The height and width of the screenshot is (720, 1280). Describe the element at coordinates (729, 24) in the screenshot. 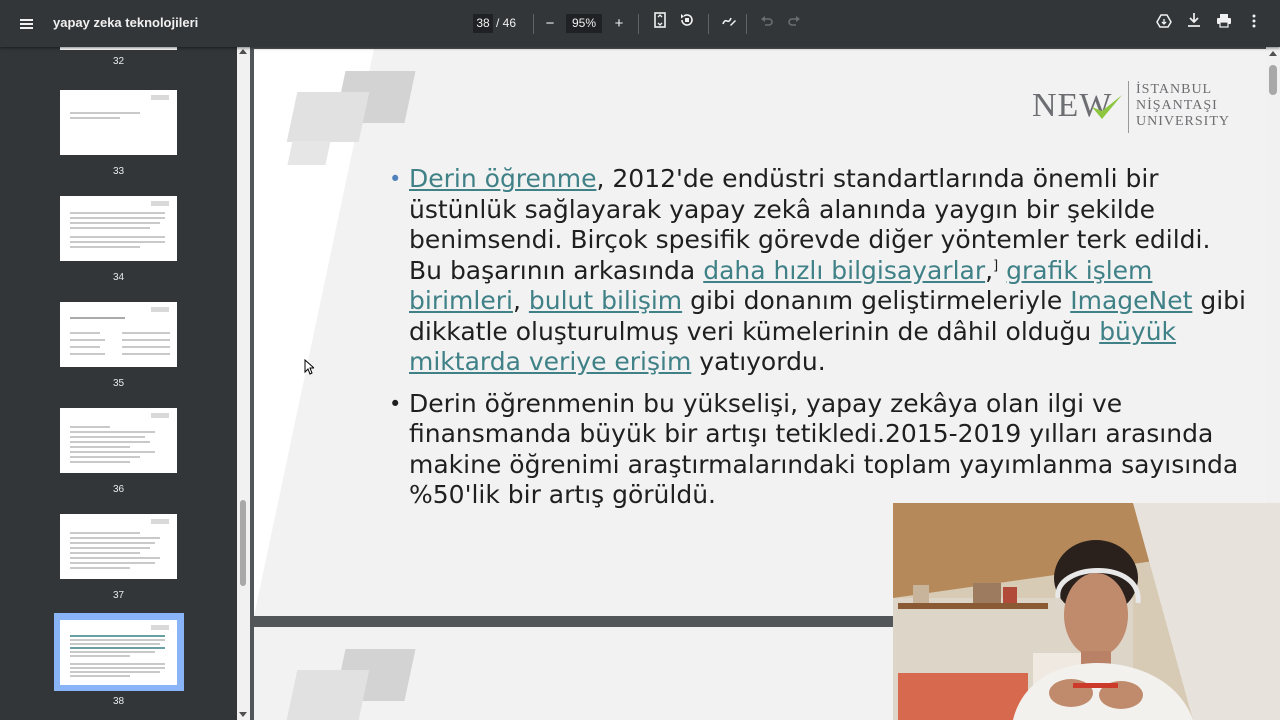

I see `annotate-icon` at that location.